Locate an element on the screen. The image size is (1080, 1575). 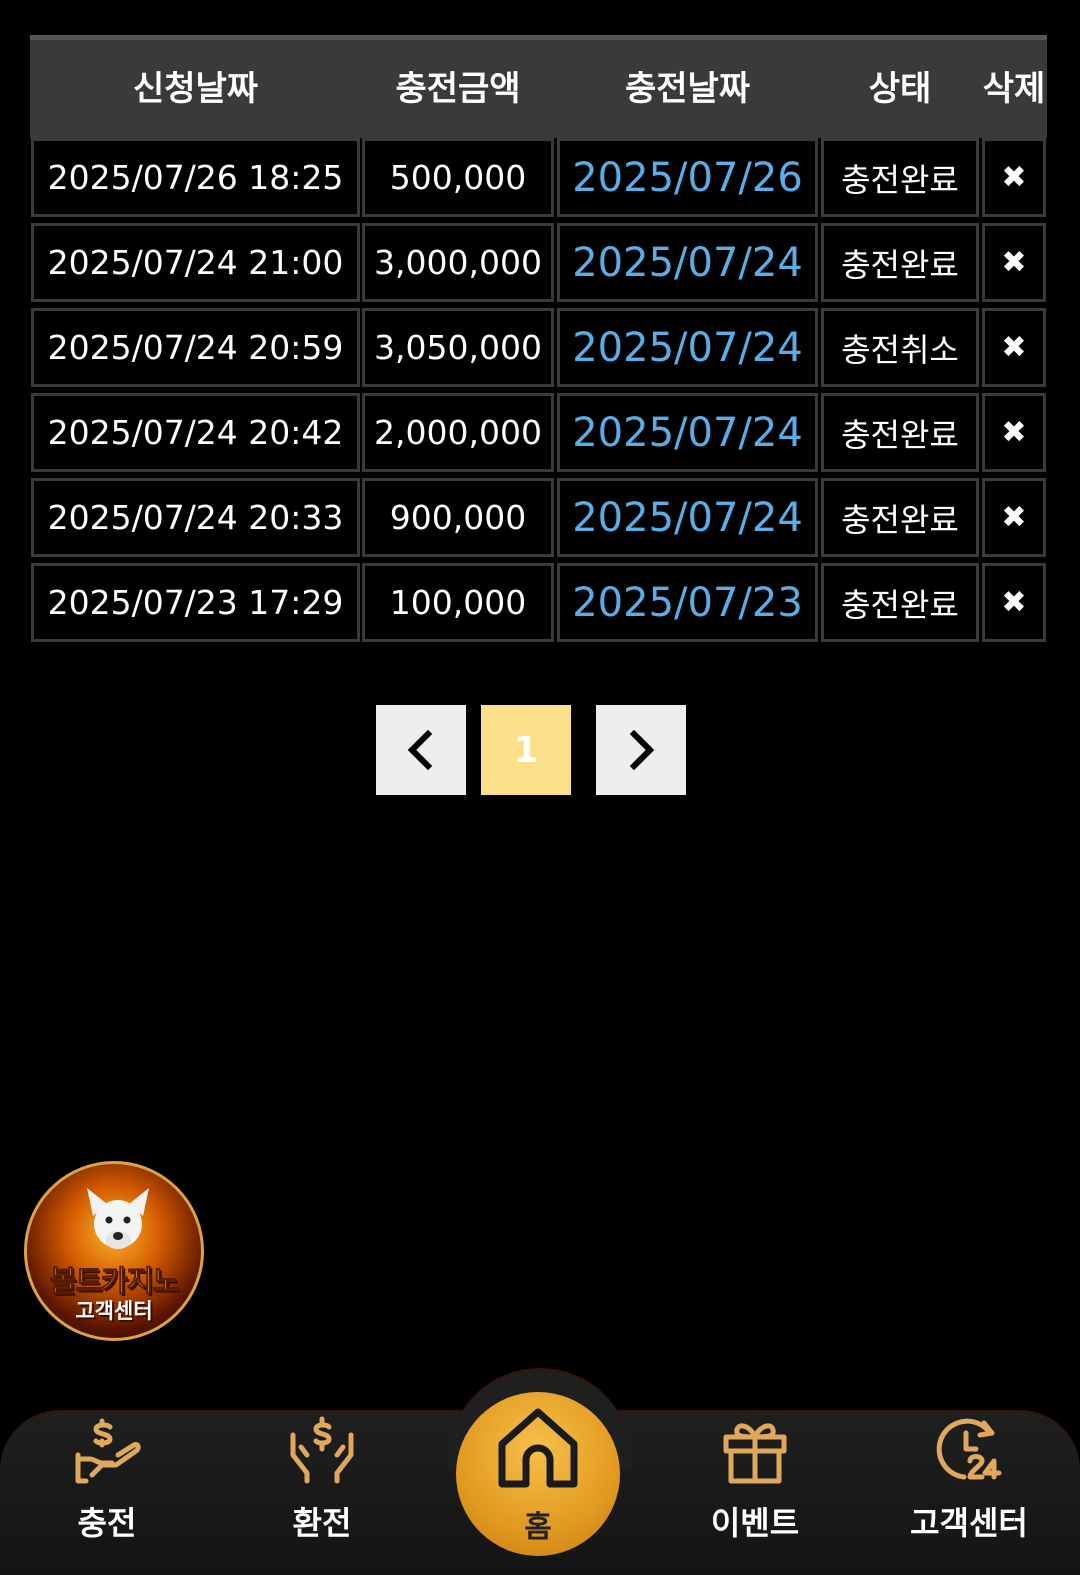
cell-charge-date: 2025/07/26 is located at coordinates (687, 177).